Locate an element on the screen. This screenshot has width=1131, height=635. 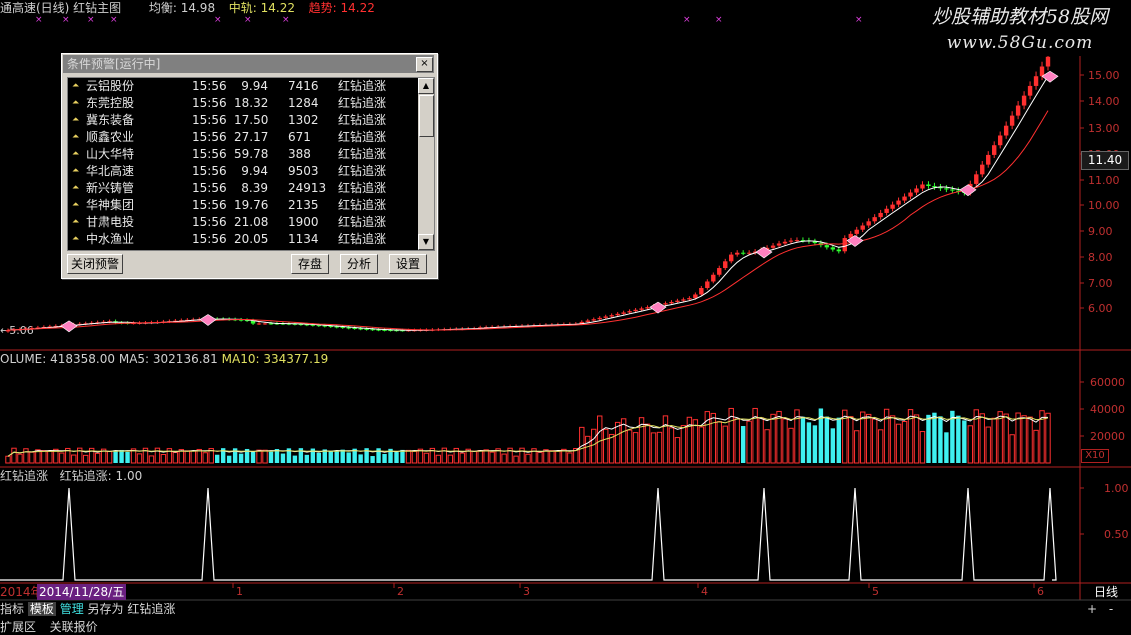
alert-row: ⏶ 中水渔业 15:56 20.05 1134 红钻追涨 is located at coordinates (243, 239).